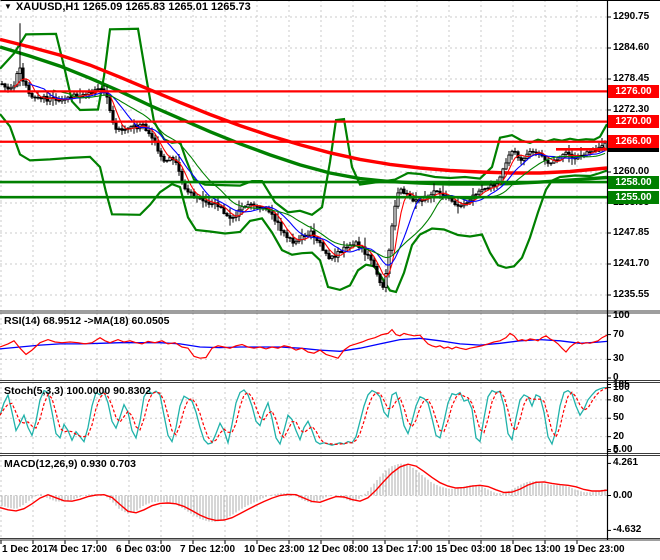 This screenshot has width=660, height=560. I want to click on support-level-badge: 1255.00, so click(633, 197).